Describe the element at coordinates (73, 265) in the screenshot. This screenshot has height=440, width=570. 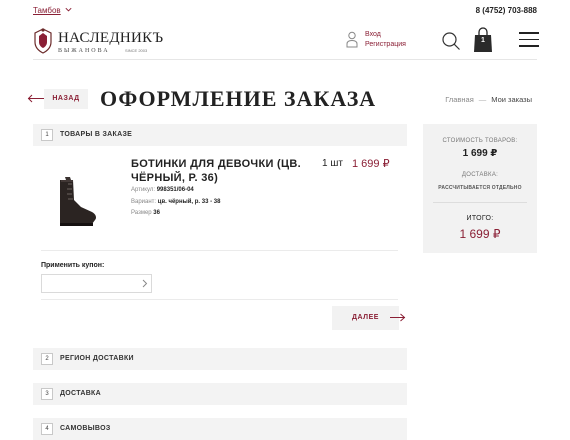
I see `coupon-label: Применить купон:` at that location.